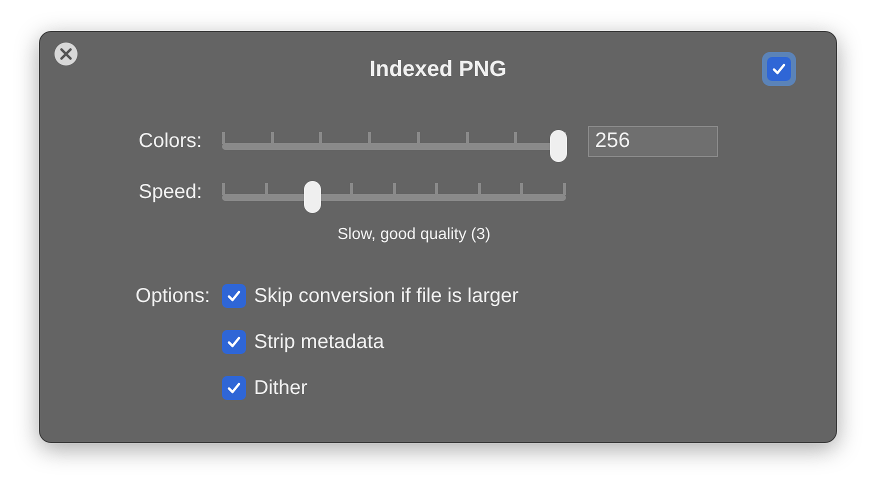 This screenshot has height=490, width=876. I want to click on slider-label: Colors:, so click(170, 141).